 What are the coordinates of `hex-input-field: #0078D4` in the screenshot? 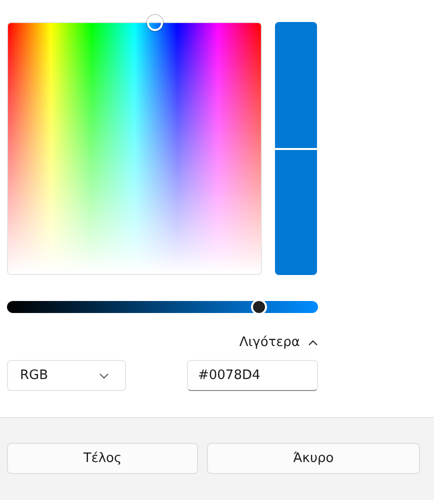 It's located at (252, 375).